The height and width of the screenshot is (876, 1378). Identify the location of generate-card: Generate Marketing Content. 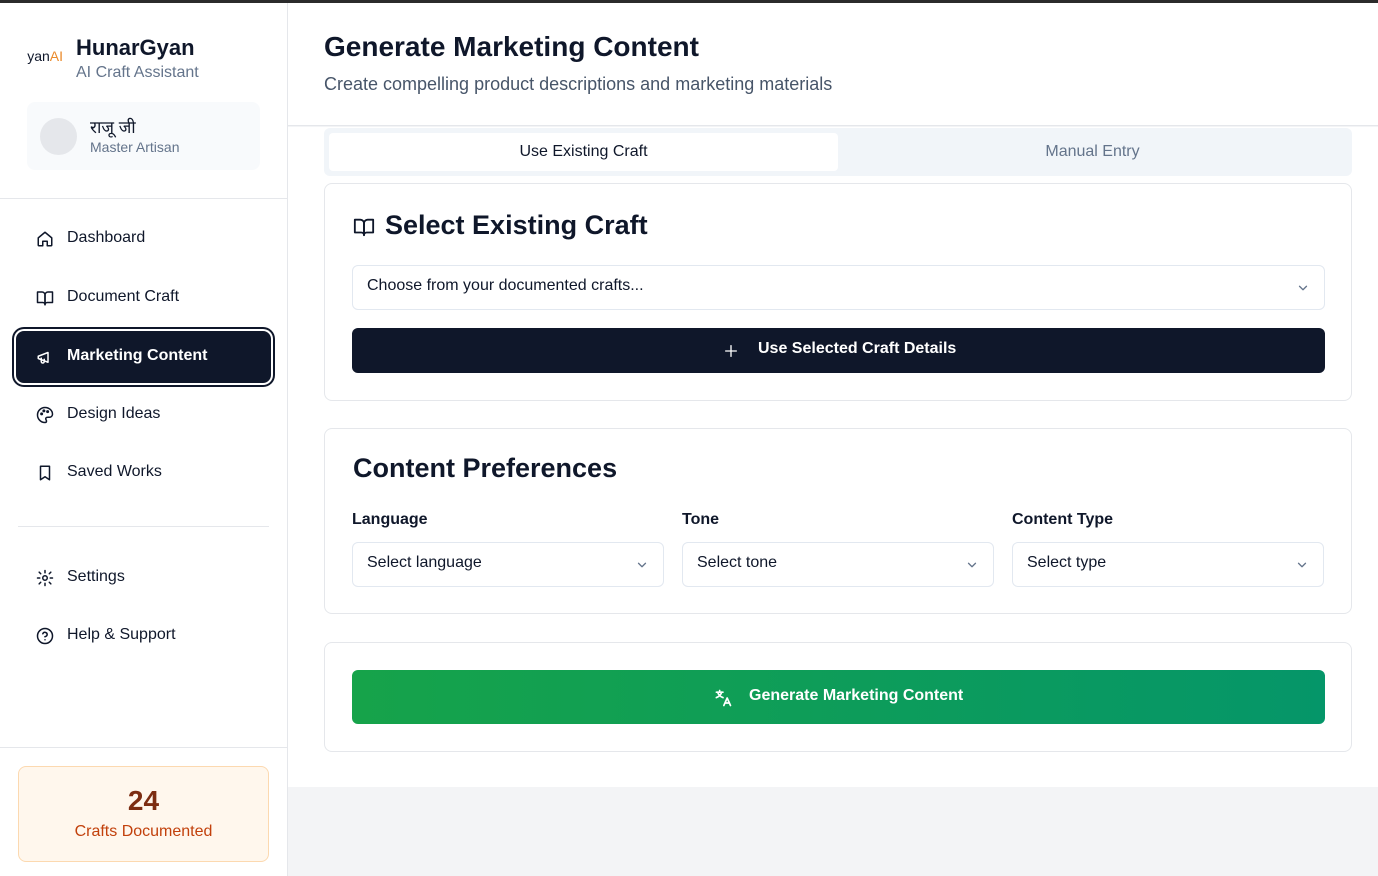
(838, 697).